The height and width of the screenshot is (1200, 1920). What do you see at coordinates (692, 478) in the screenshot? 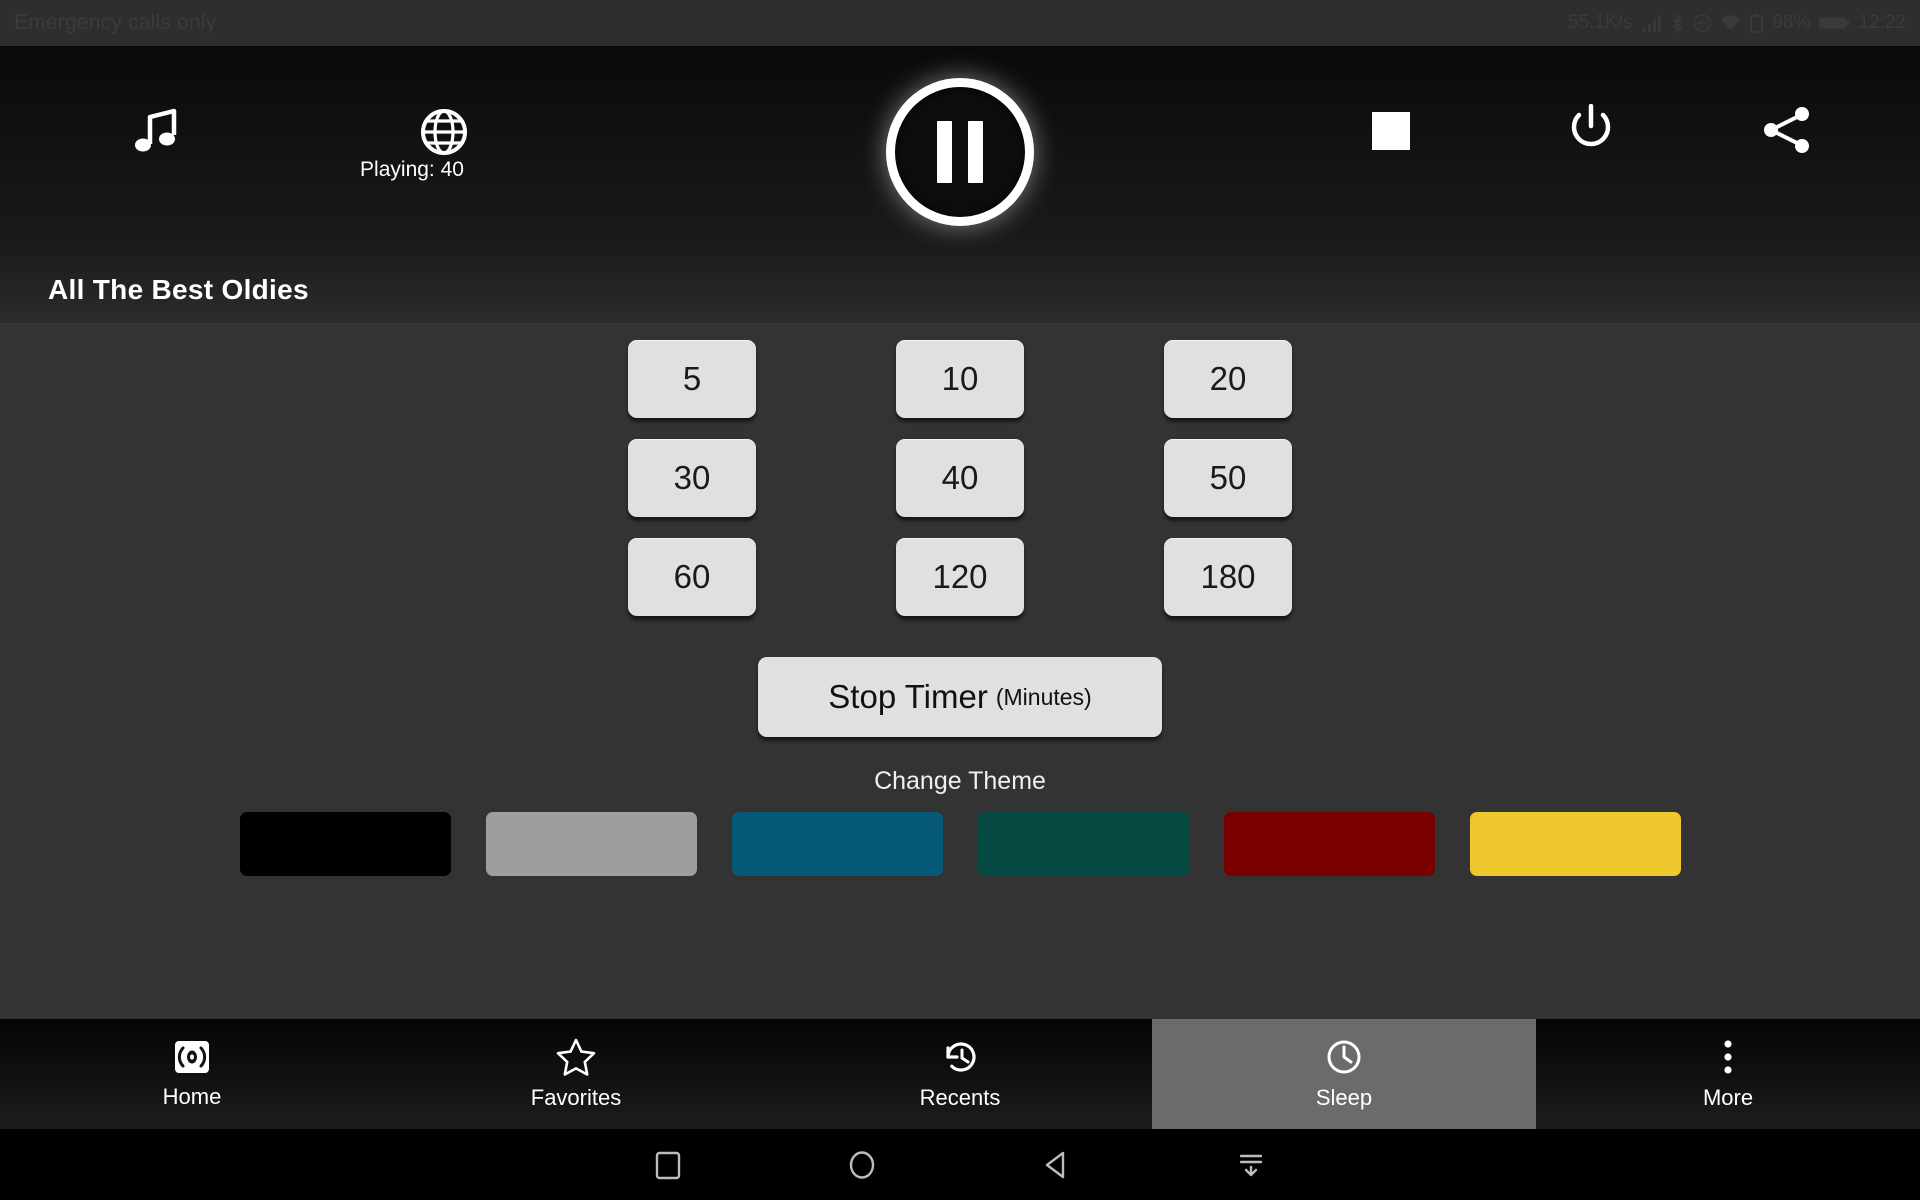
I see `timer-button-30: 30` at bounding box center [692, 478].